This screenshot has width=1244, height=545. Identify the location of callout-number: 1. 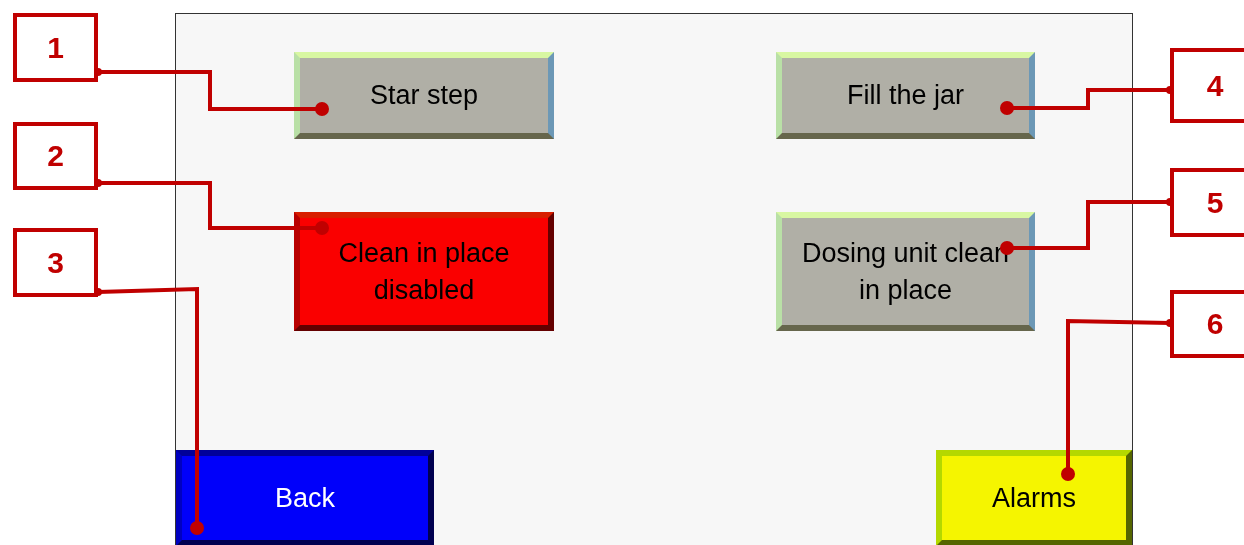
(55, 47).